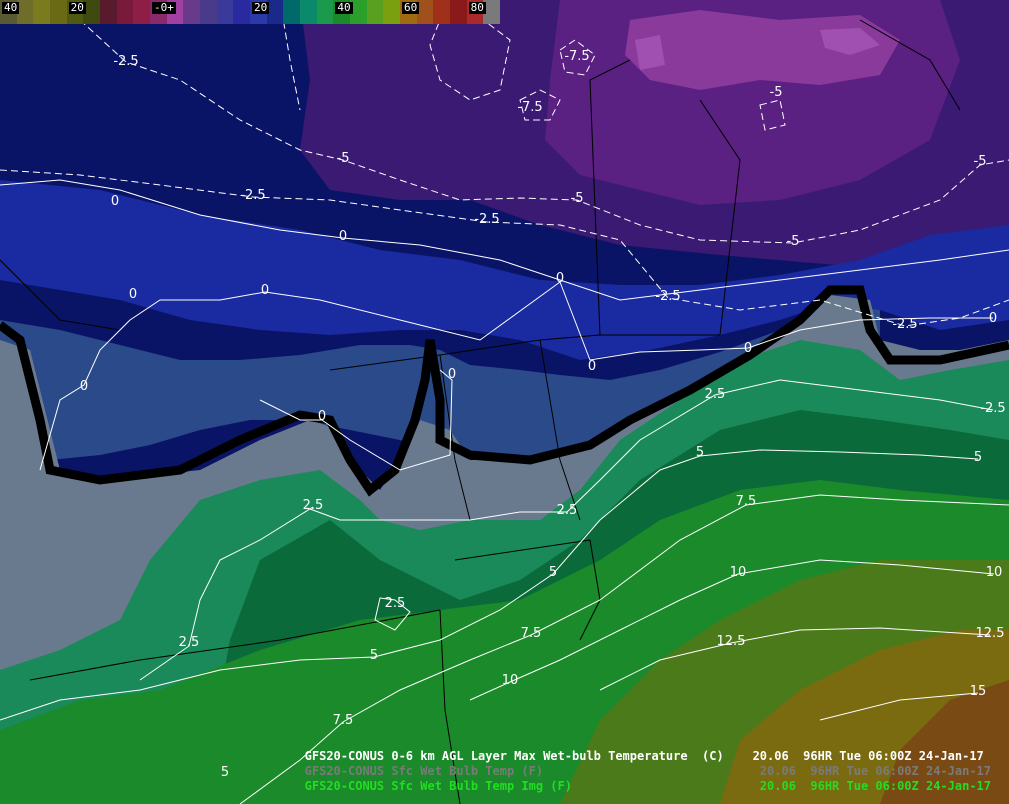 The height and width of the screenshot is (804, 1009). I want to click on color-scale-label: 80, so click(477, 7).